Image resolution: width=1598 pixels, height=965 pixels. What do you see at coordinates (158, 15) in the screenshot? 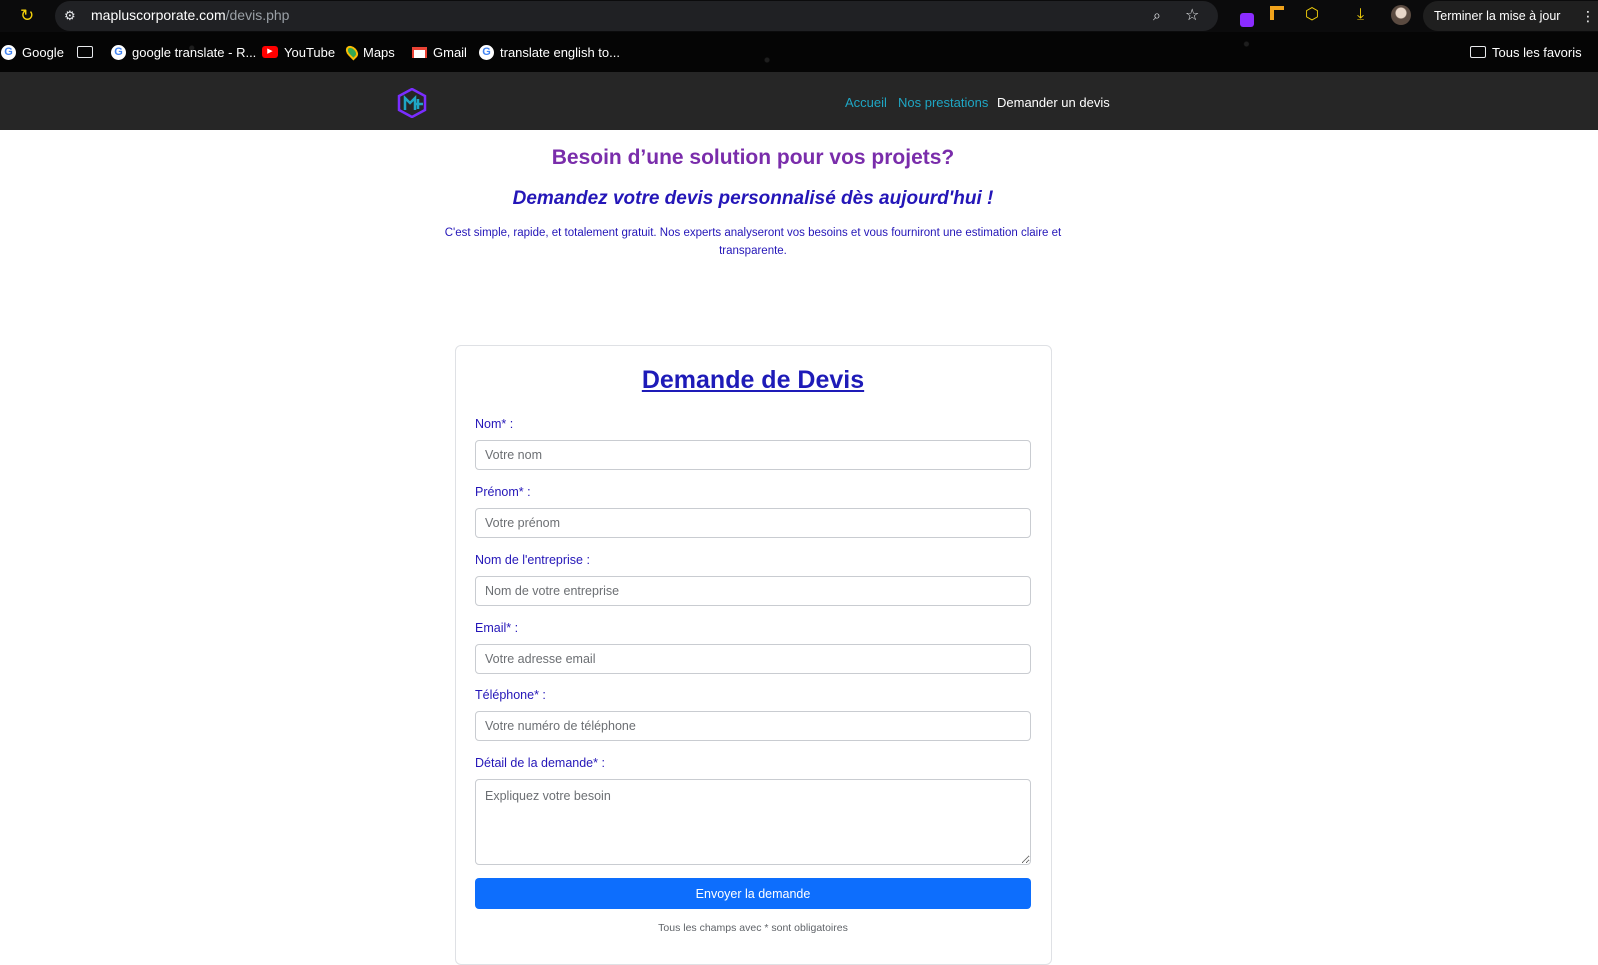
I see `url-domain: mapluscorporate.com` at bounding box center [158, 15].